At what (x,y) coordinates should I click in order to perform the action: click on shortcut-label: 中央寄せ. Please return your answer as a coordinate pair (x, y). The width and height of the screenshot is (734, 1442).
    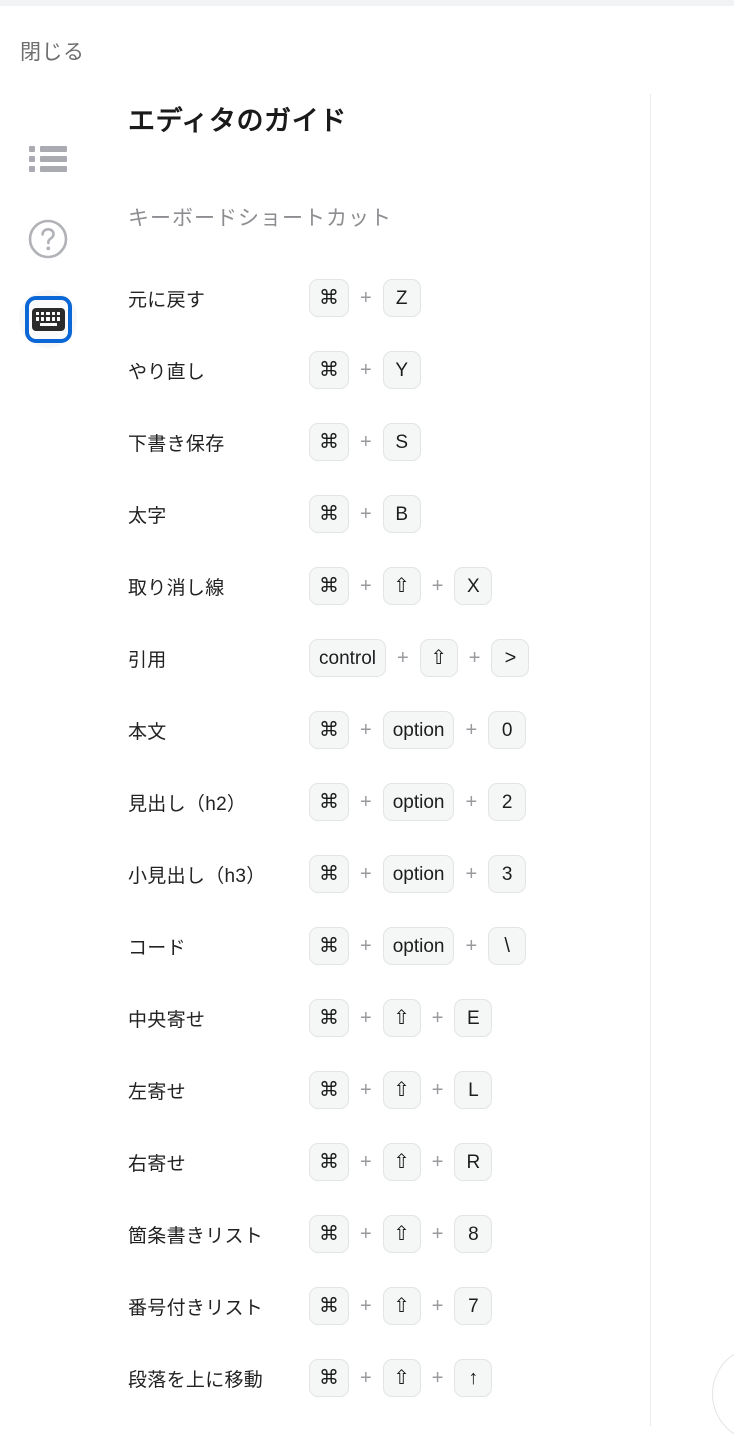
    Looking at the image, I should click on (167, 1020).